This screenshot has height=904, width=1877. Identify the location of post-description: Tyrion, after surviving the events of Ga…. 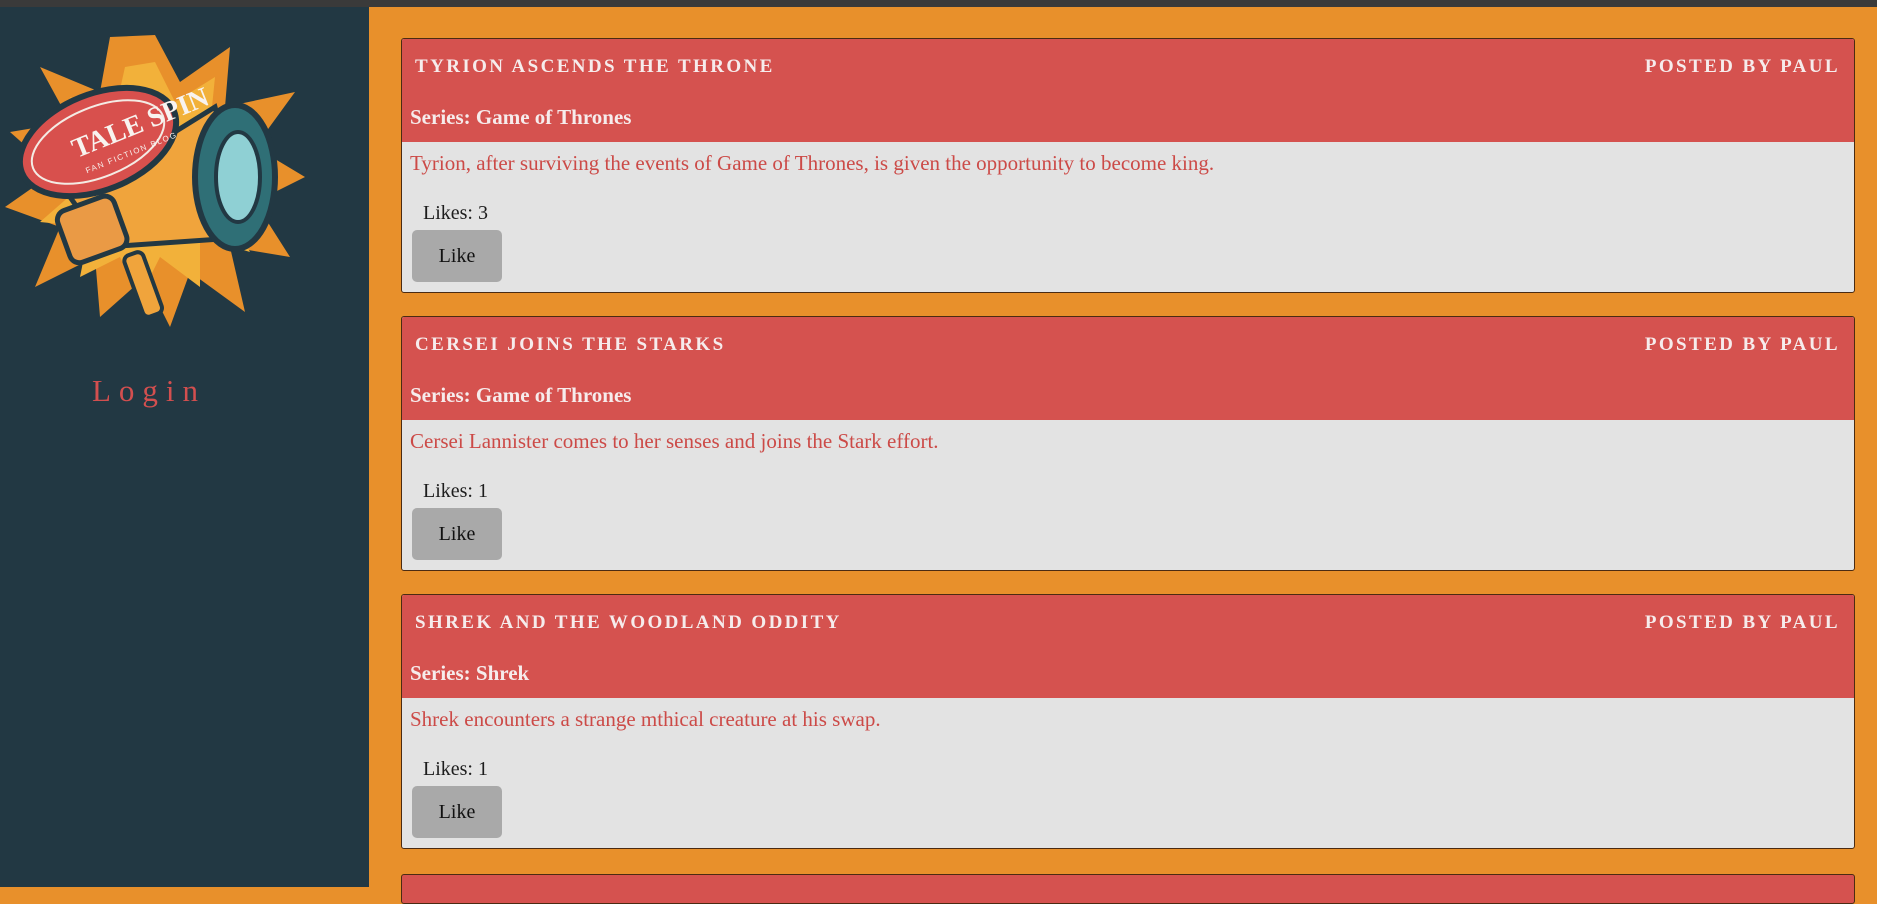
(812, 163).